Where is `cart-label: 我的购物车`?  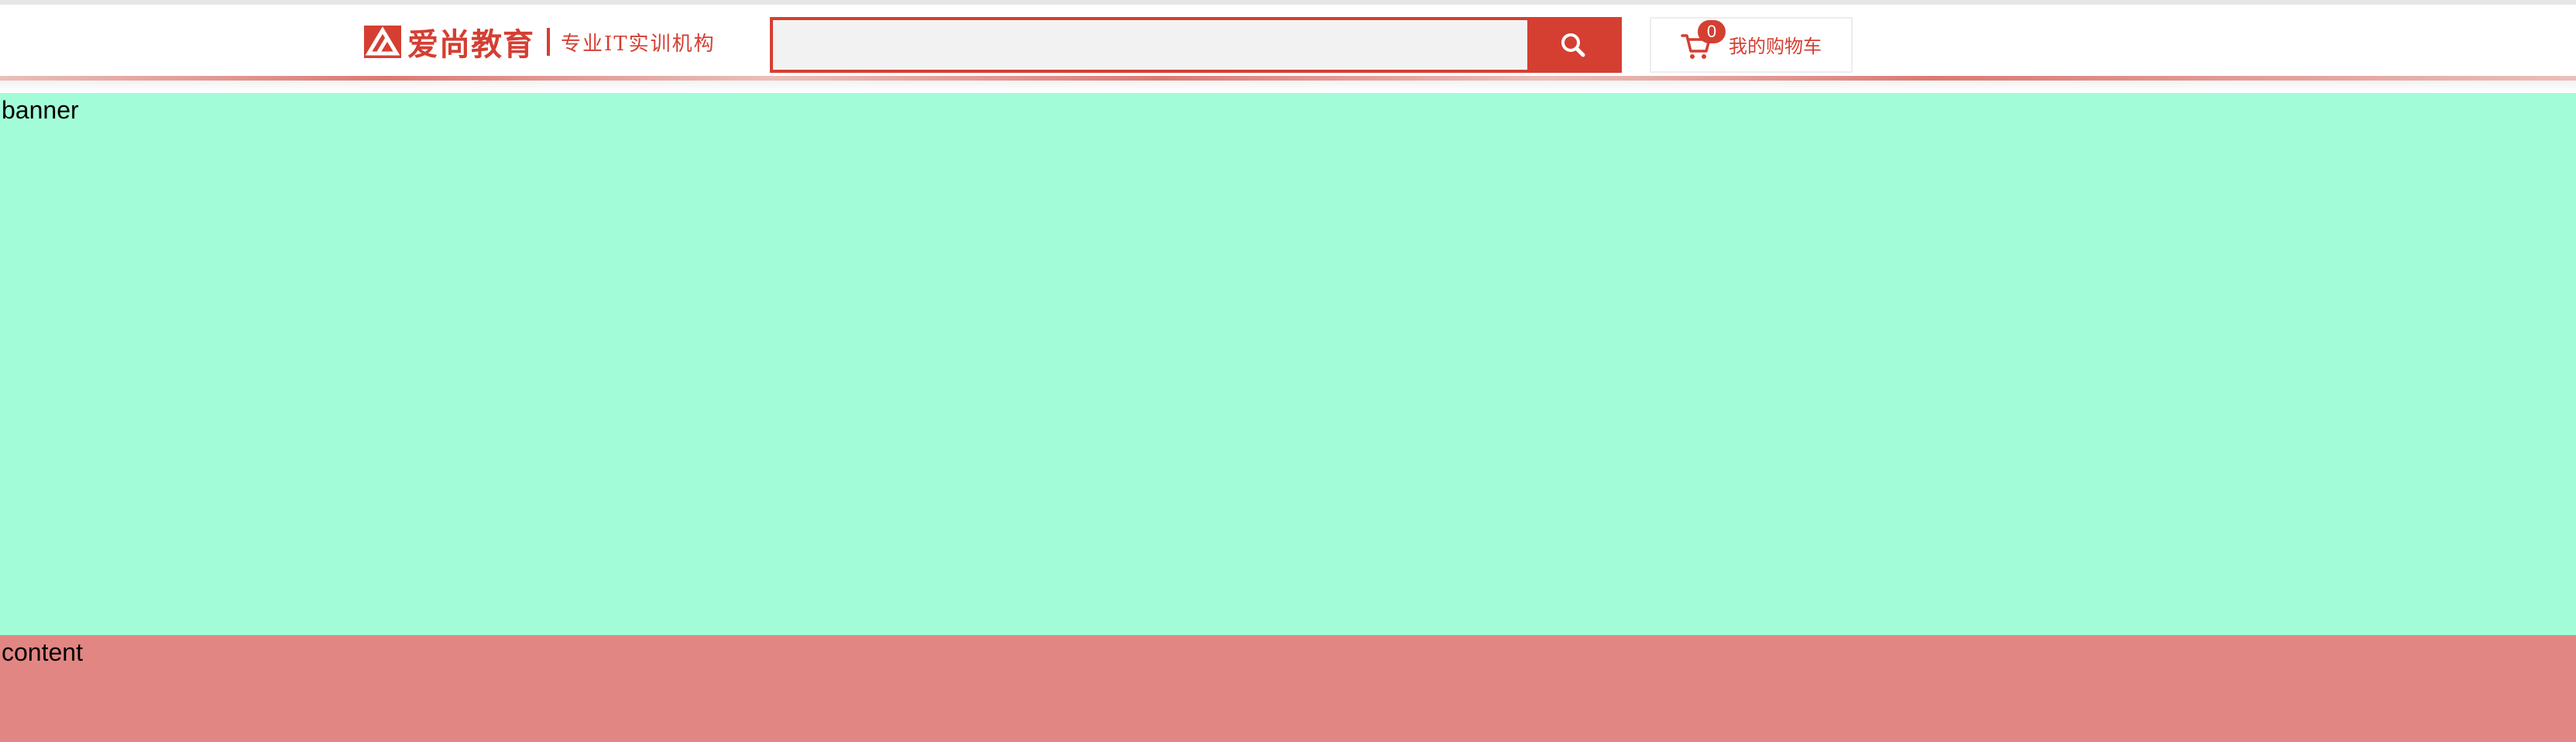
cart-label: 我的购物车 is located at coordinates (1775, 46).